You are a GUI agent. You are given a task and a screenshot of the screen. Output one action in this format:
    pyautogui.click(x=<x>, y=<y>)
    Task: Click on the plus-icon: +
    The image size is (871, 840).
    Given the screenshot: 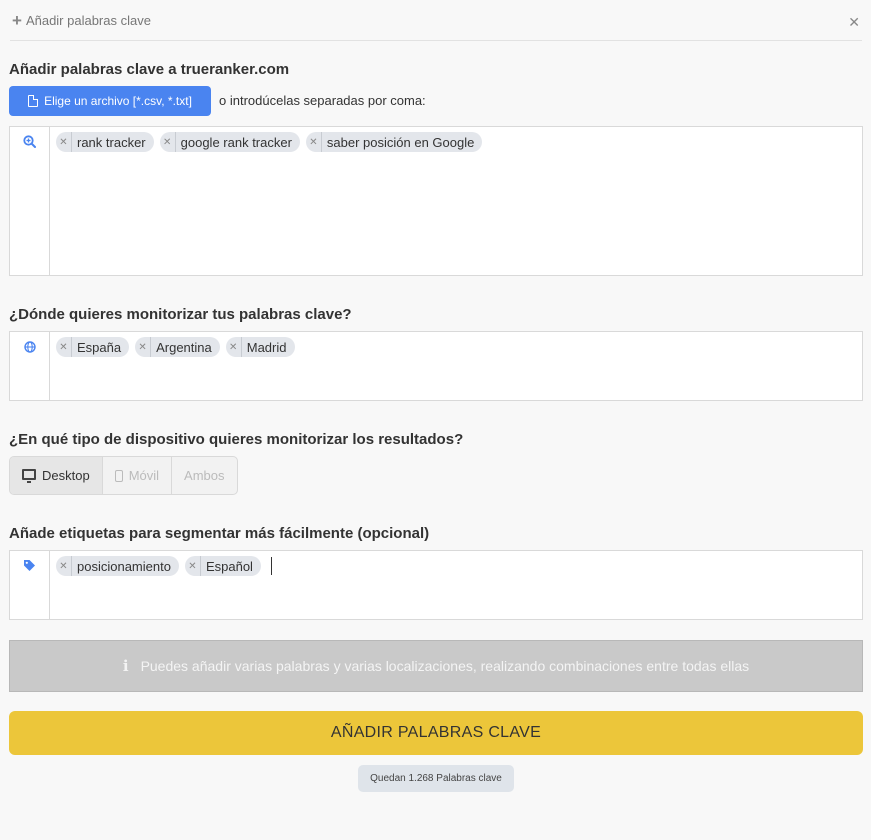 What is the action you would take?
    pyautogui.click(x=17, y=20)
    